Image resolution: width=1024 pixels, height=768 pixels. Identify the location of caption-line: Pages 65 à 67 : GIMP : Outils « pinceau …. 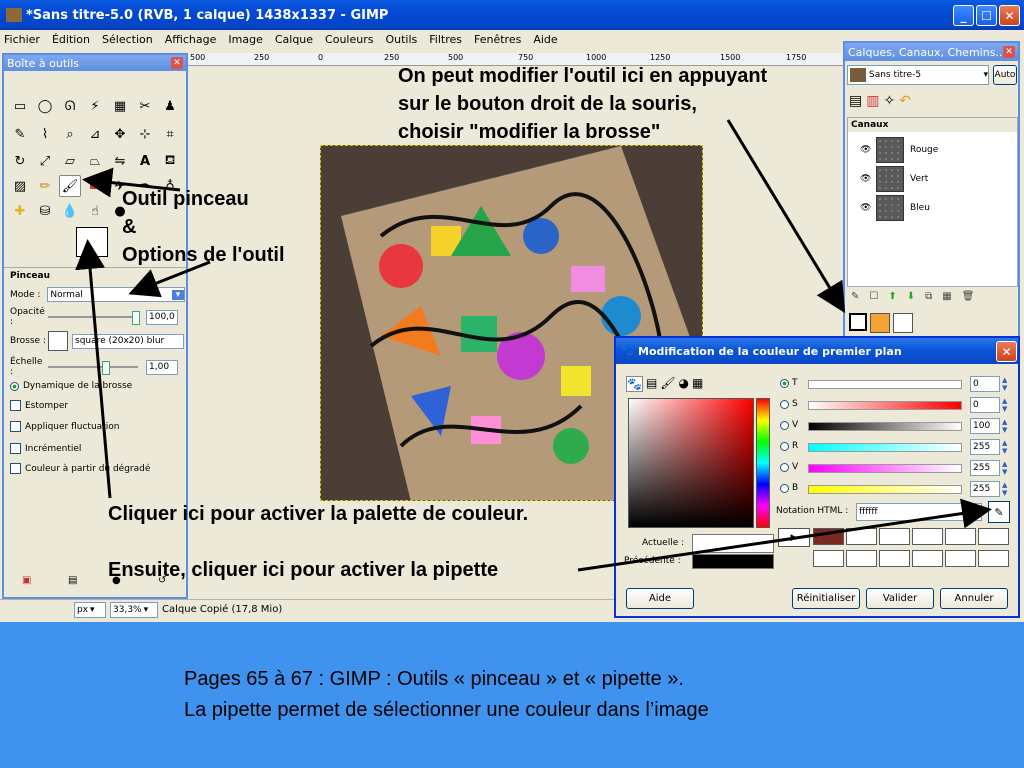
(434, 679).